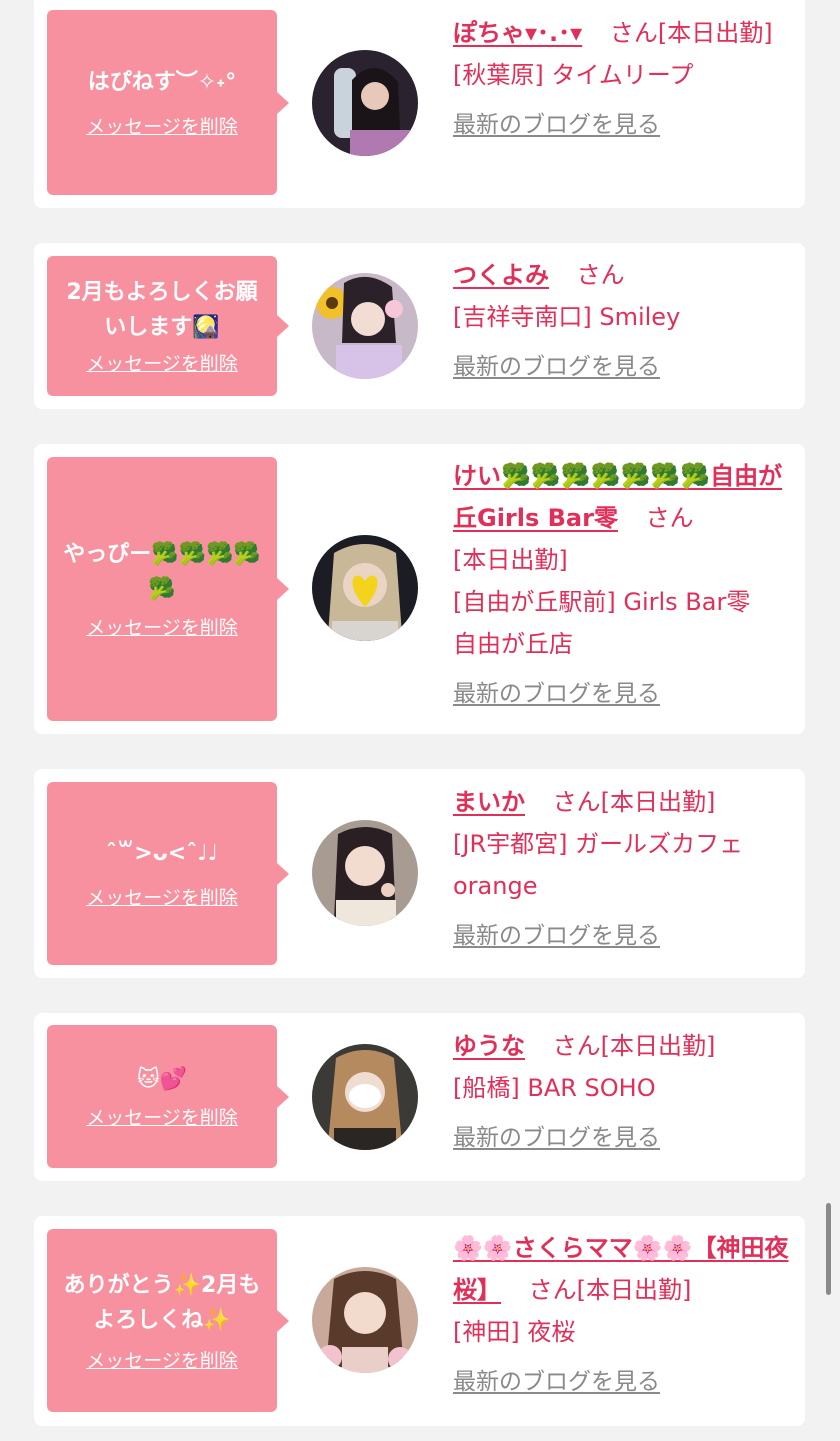  I want to click on scrollbar, so click(828, 1249).